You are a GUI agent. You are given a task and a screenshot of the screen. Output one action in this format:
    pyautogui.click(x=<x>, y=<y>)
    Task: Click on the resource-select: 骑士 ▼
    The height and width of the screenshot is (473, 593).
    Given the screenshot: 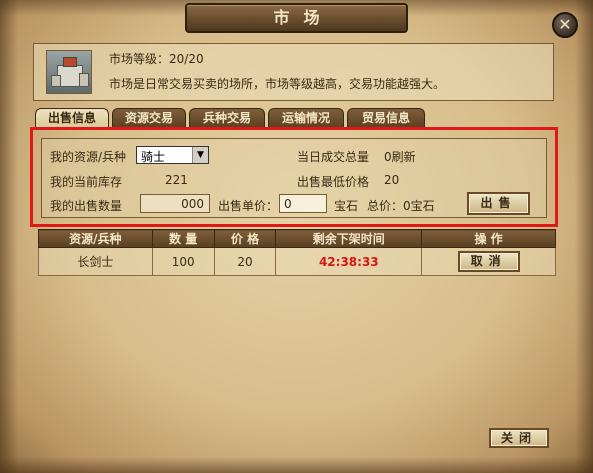 What is the action you would take?
    pyautogui.click(x=172, y=155)
    